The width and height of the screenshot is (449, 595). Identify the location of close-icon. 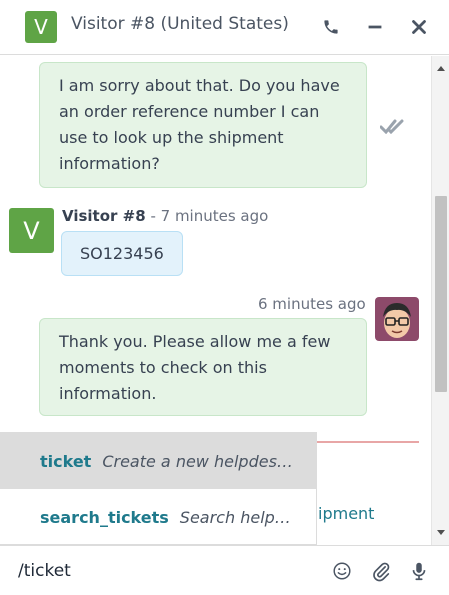
(419, 27).